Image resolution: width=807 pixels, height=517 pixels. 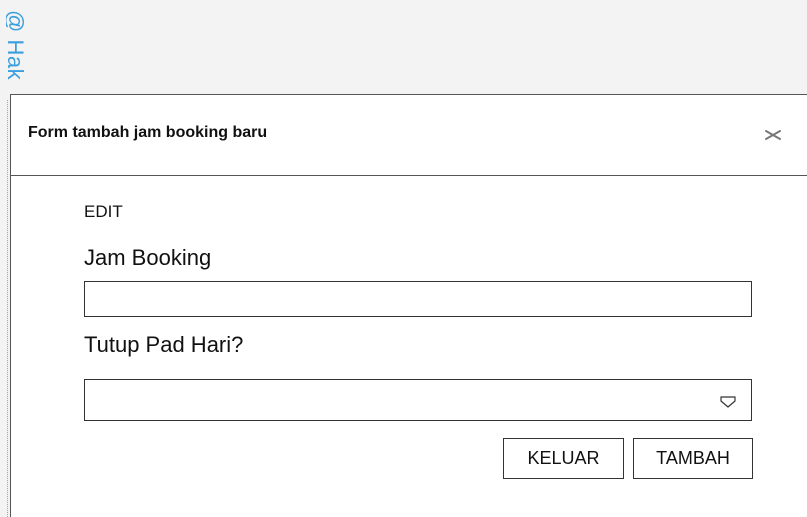 What do you see at coordinates (728, 402) in the screenshot?
I see `chevron-down-icon` at bounding box center [728, 402].